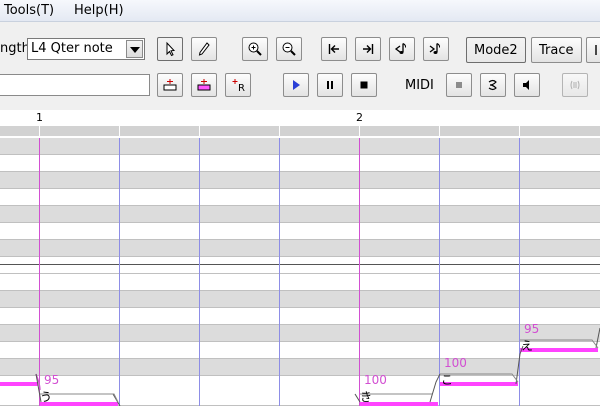  I want to click on speaker-icon, so click(526, 85).